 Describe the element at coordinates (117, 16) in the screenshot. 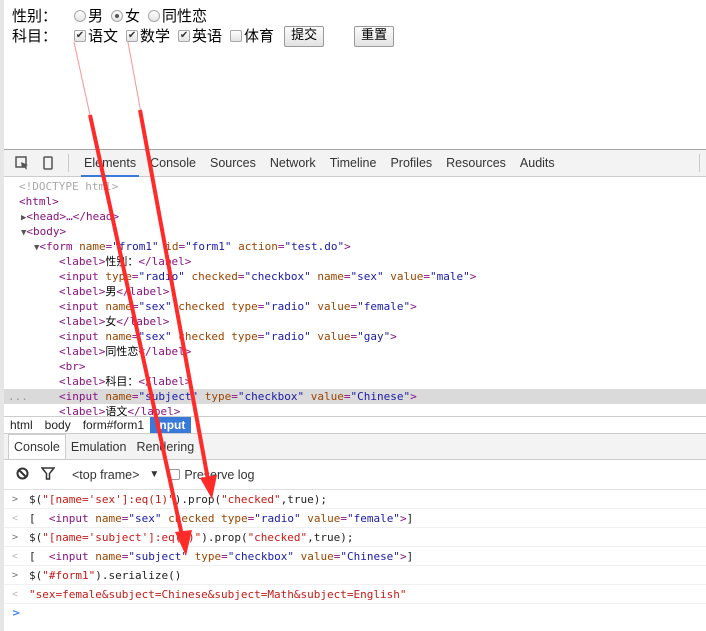

I see `radio-female` at that location.